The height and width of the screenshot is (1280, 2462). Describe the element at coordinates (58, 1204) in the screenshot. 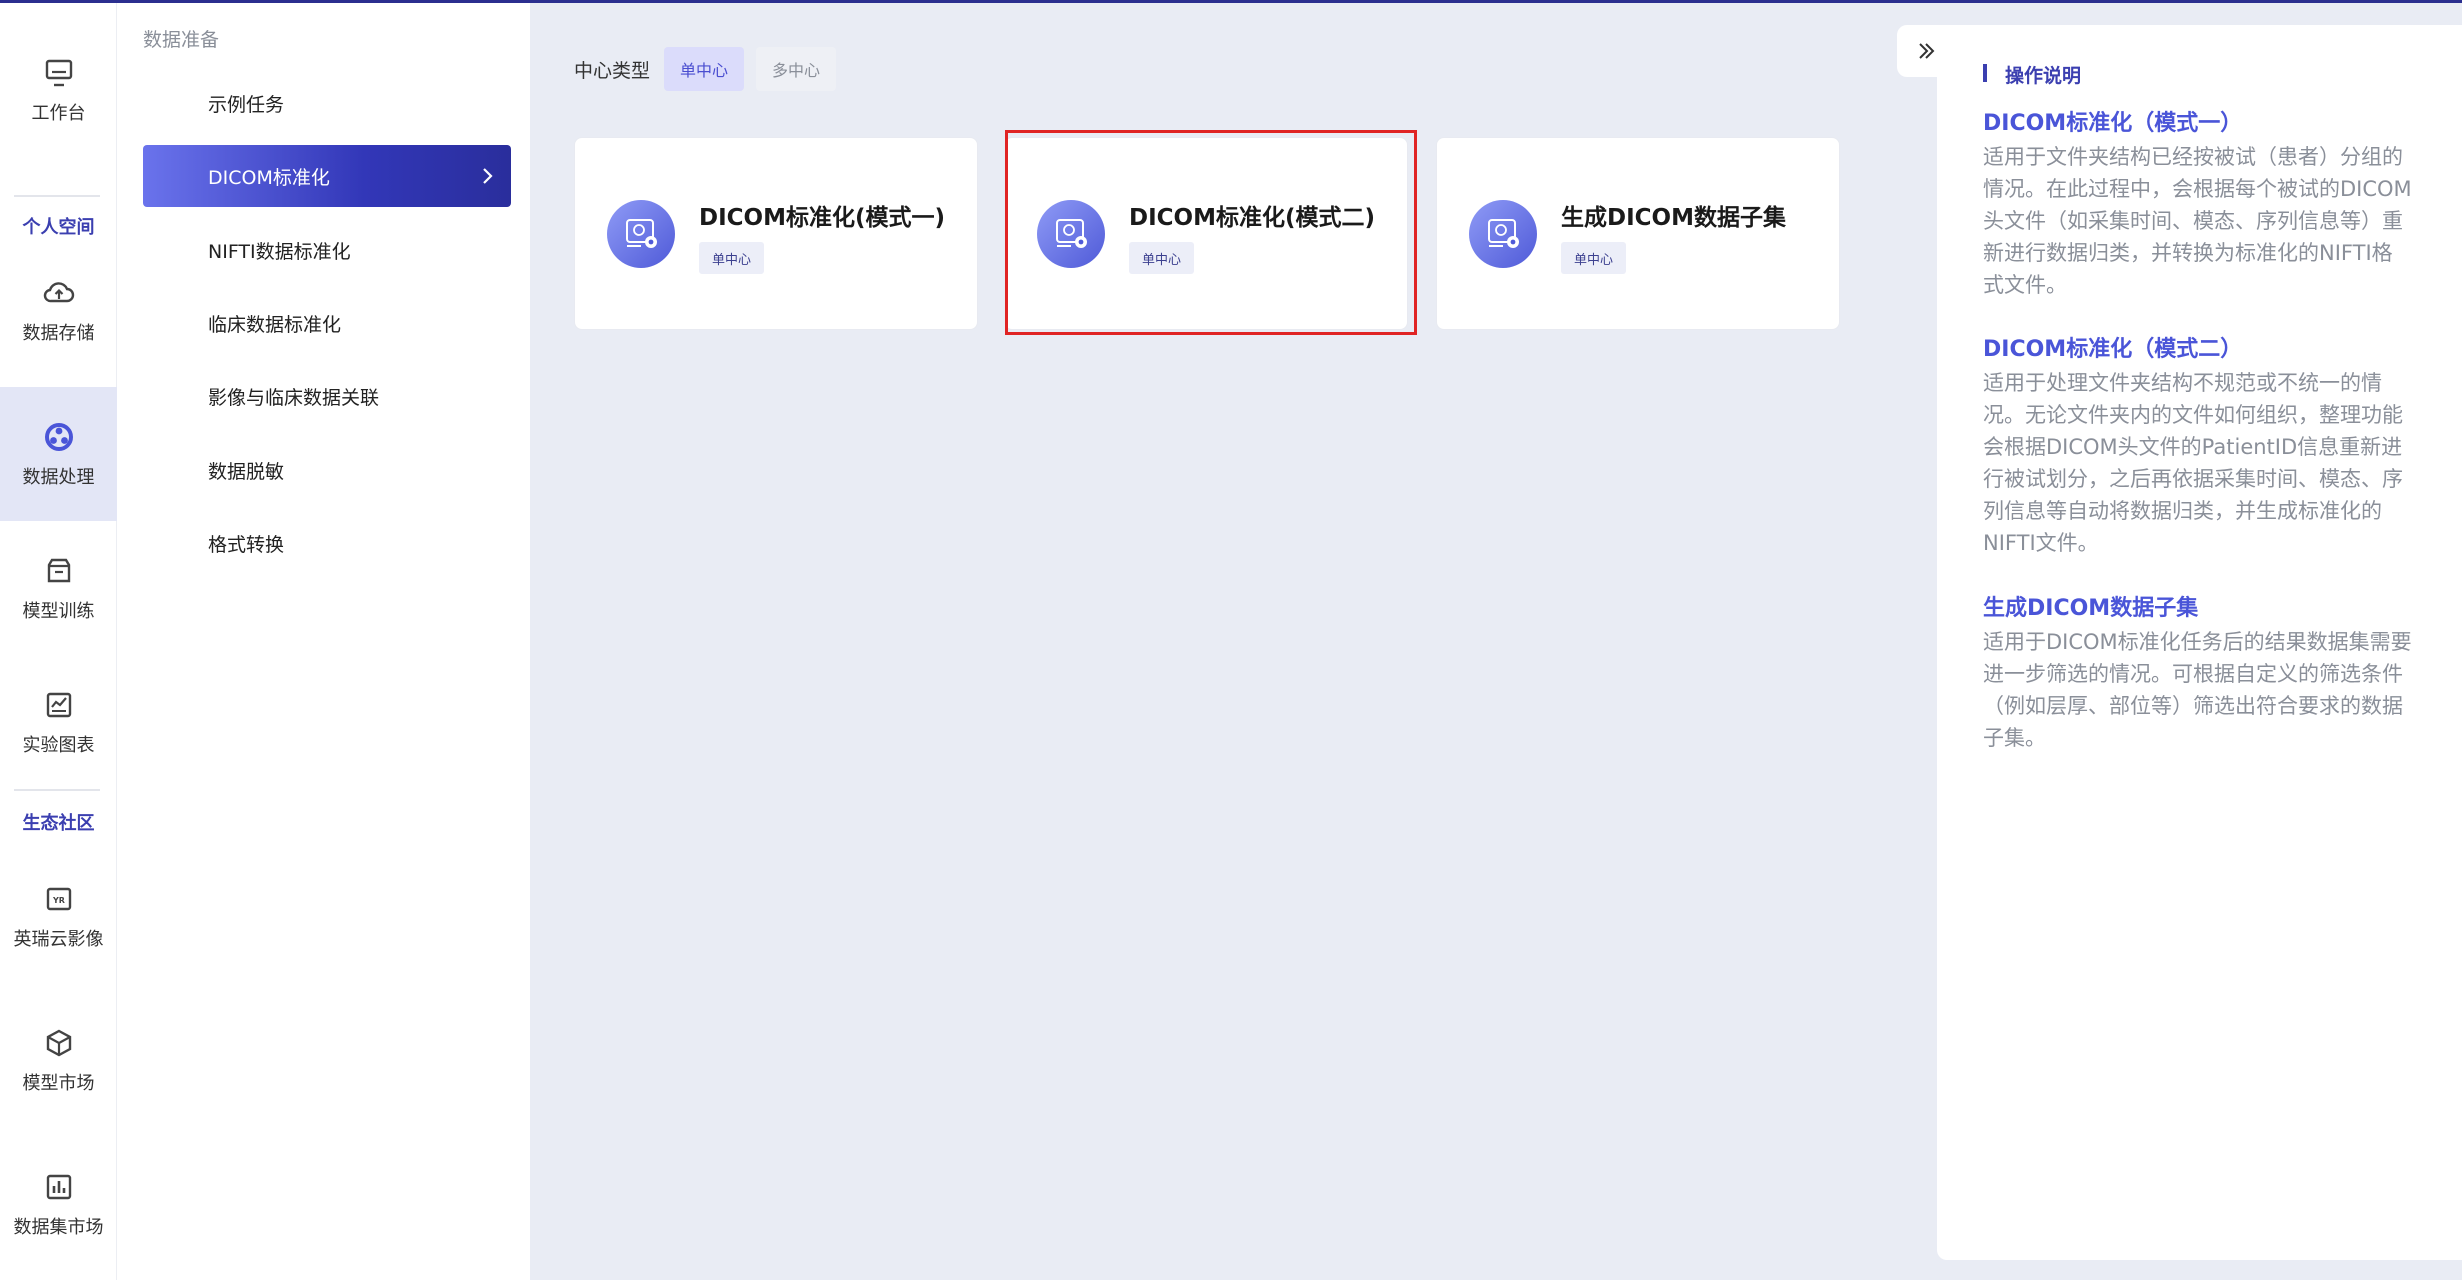

I see `rail-item-dataset-market: 数据集市场` at that location.